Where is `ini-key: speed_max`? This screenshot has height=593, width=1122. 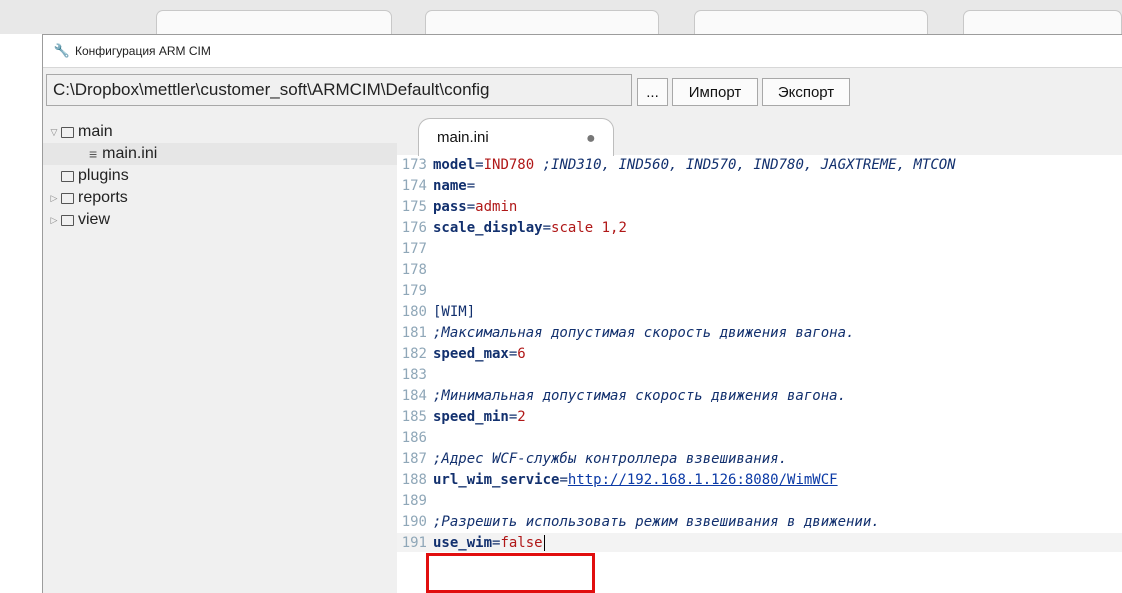
ini-key: speed_max is located at coordinates (471, 353).